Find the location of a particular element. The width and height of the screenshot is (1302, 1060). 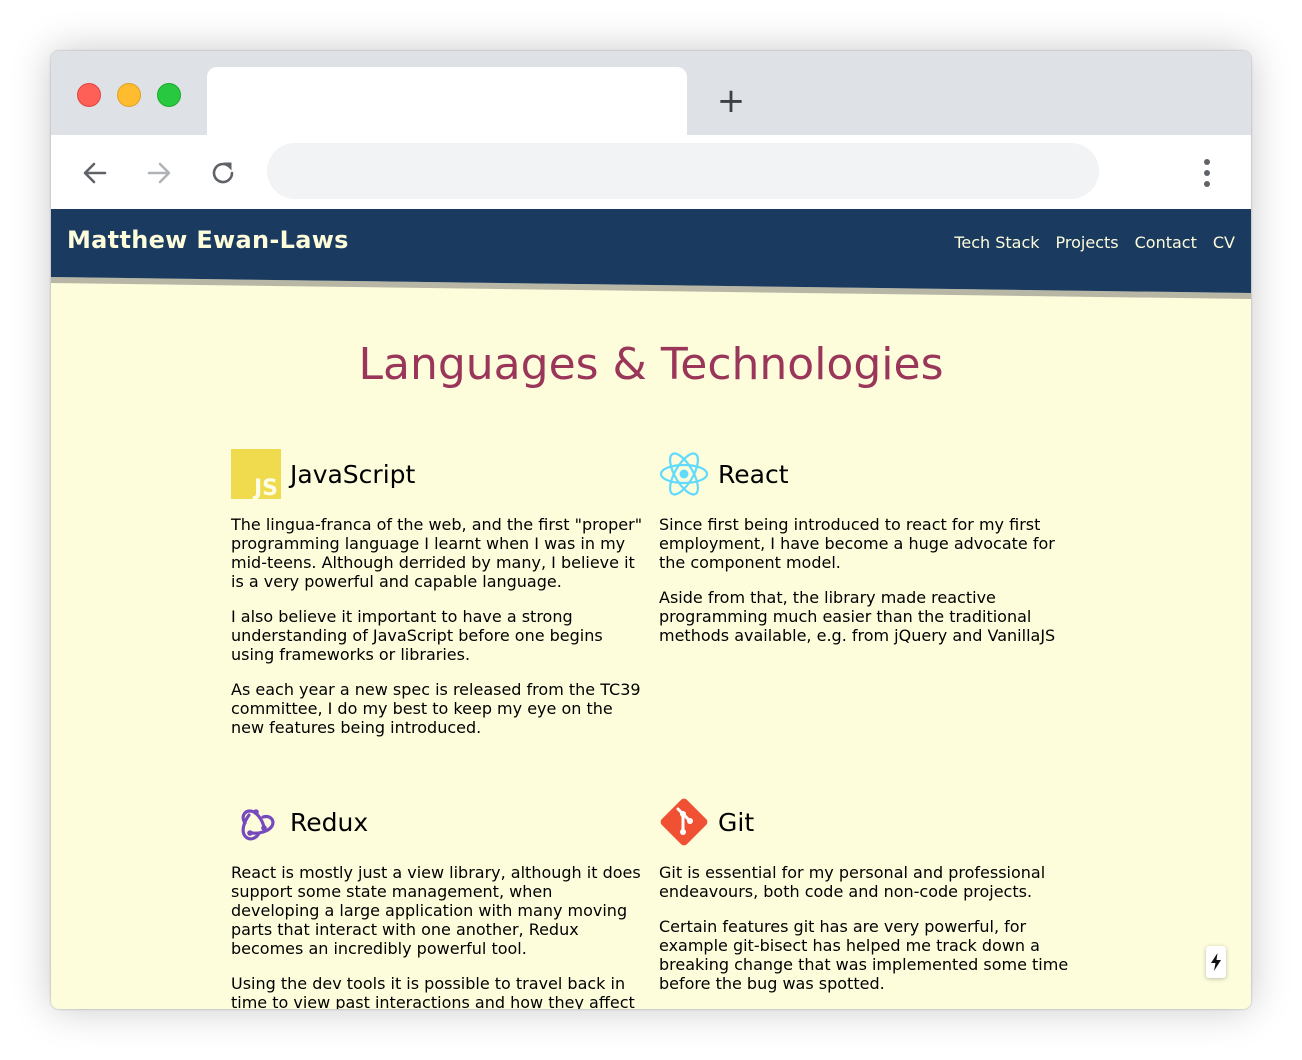

tab-strip: + is located at coordinates (651, 93).